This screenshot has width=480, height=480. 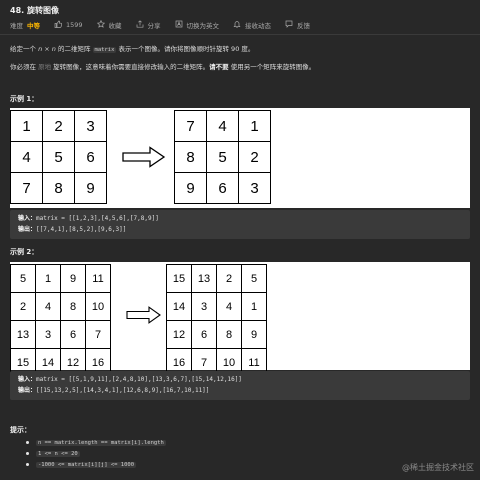 I want to click on favorite-button: 收藏, so click(x=109, y=24).